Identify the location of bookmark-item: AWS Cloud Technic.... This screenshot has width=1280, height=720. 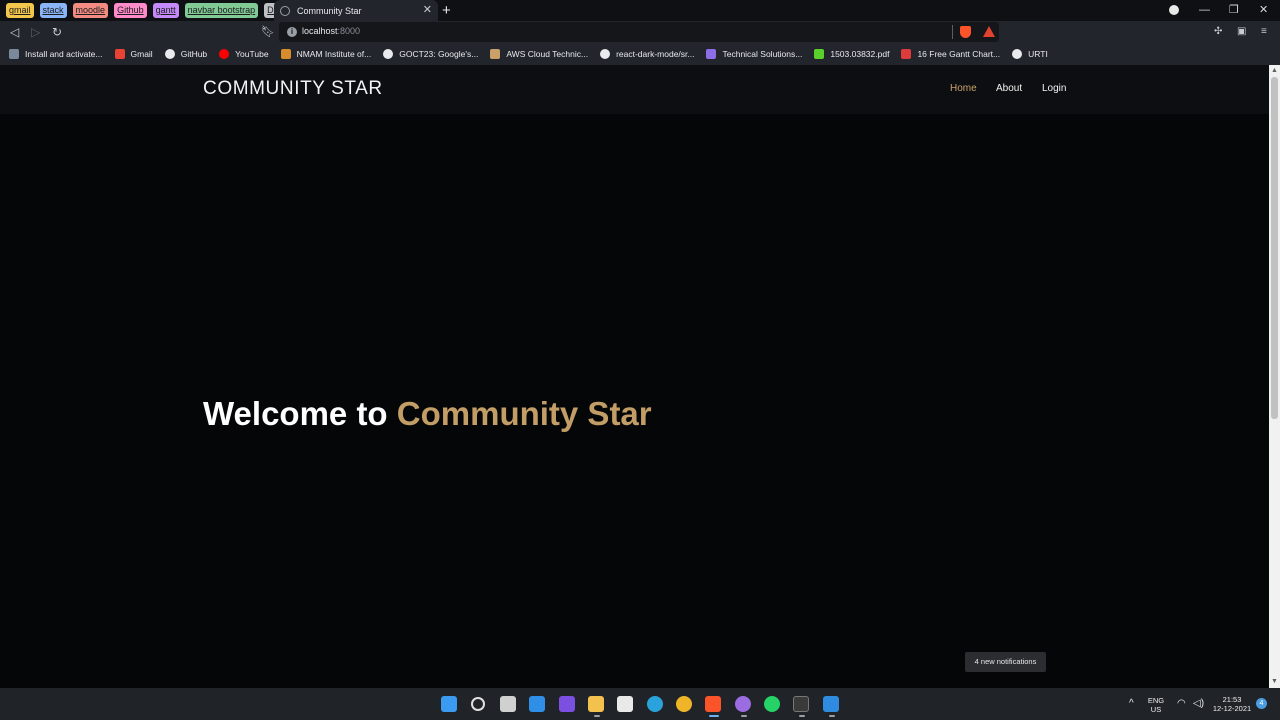
(539, 54).